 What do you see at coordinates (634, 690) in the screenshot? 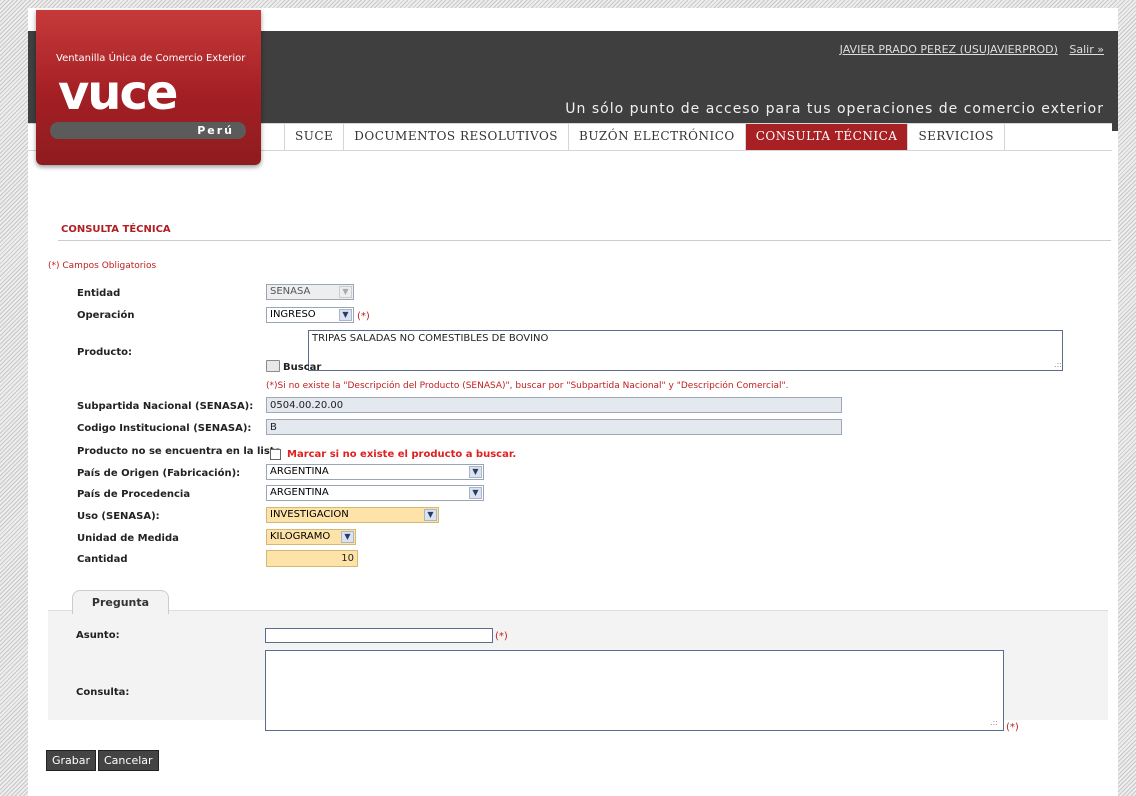
I see `consulta-textarea` at bounding box center [634, 690].